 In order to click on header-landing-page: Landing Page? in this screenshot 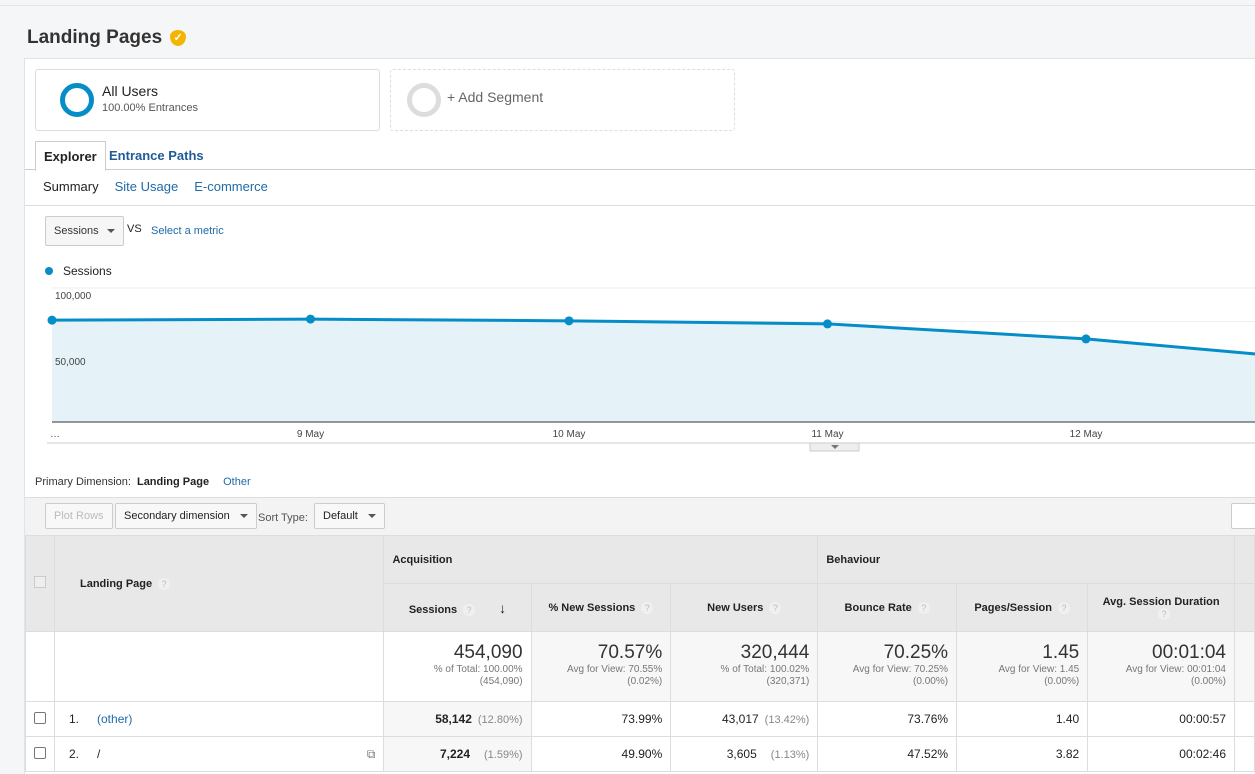, I will do `click(219, 583)`.